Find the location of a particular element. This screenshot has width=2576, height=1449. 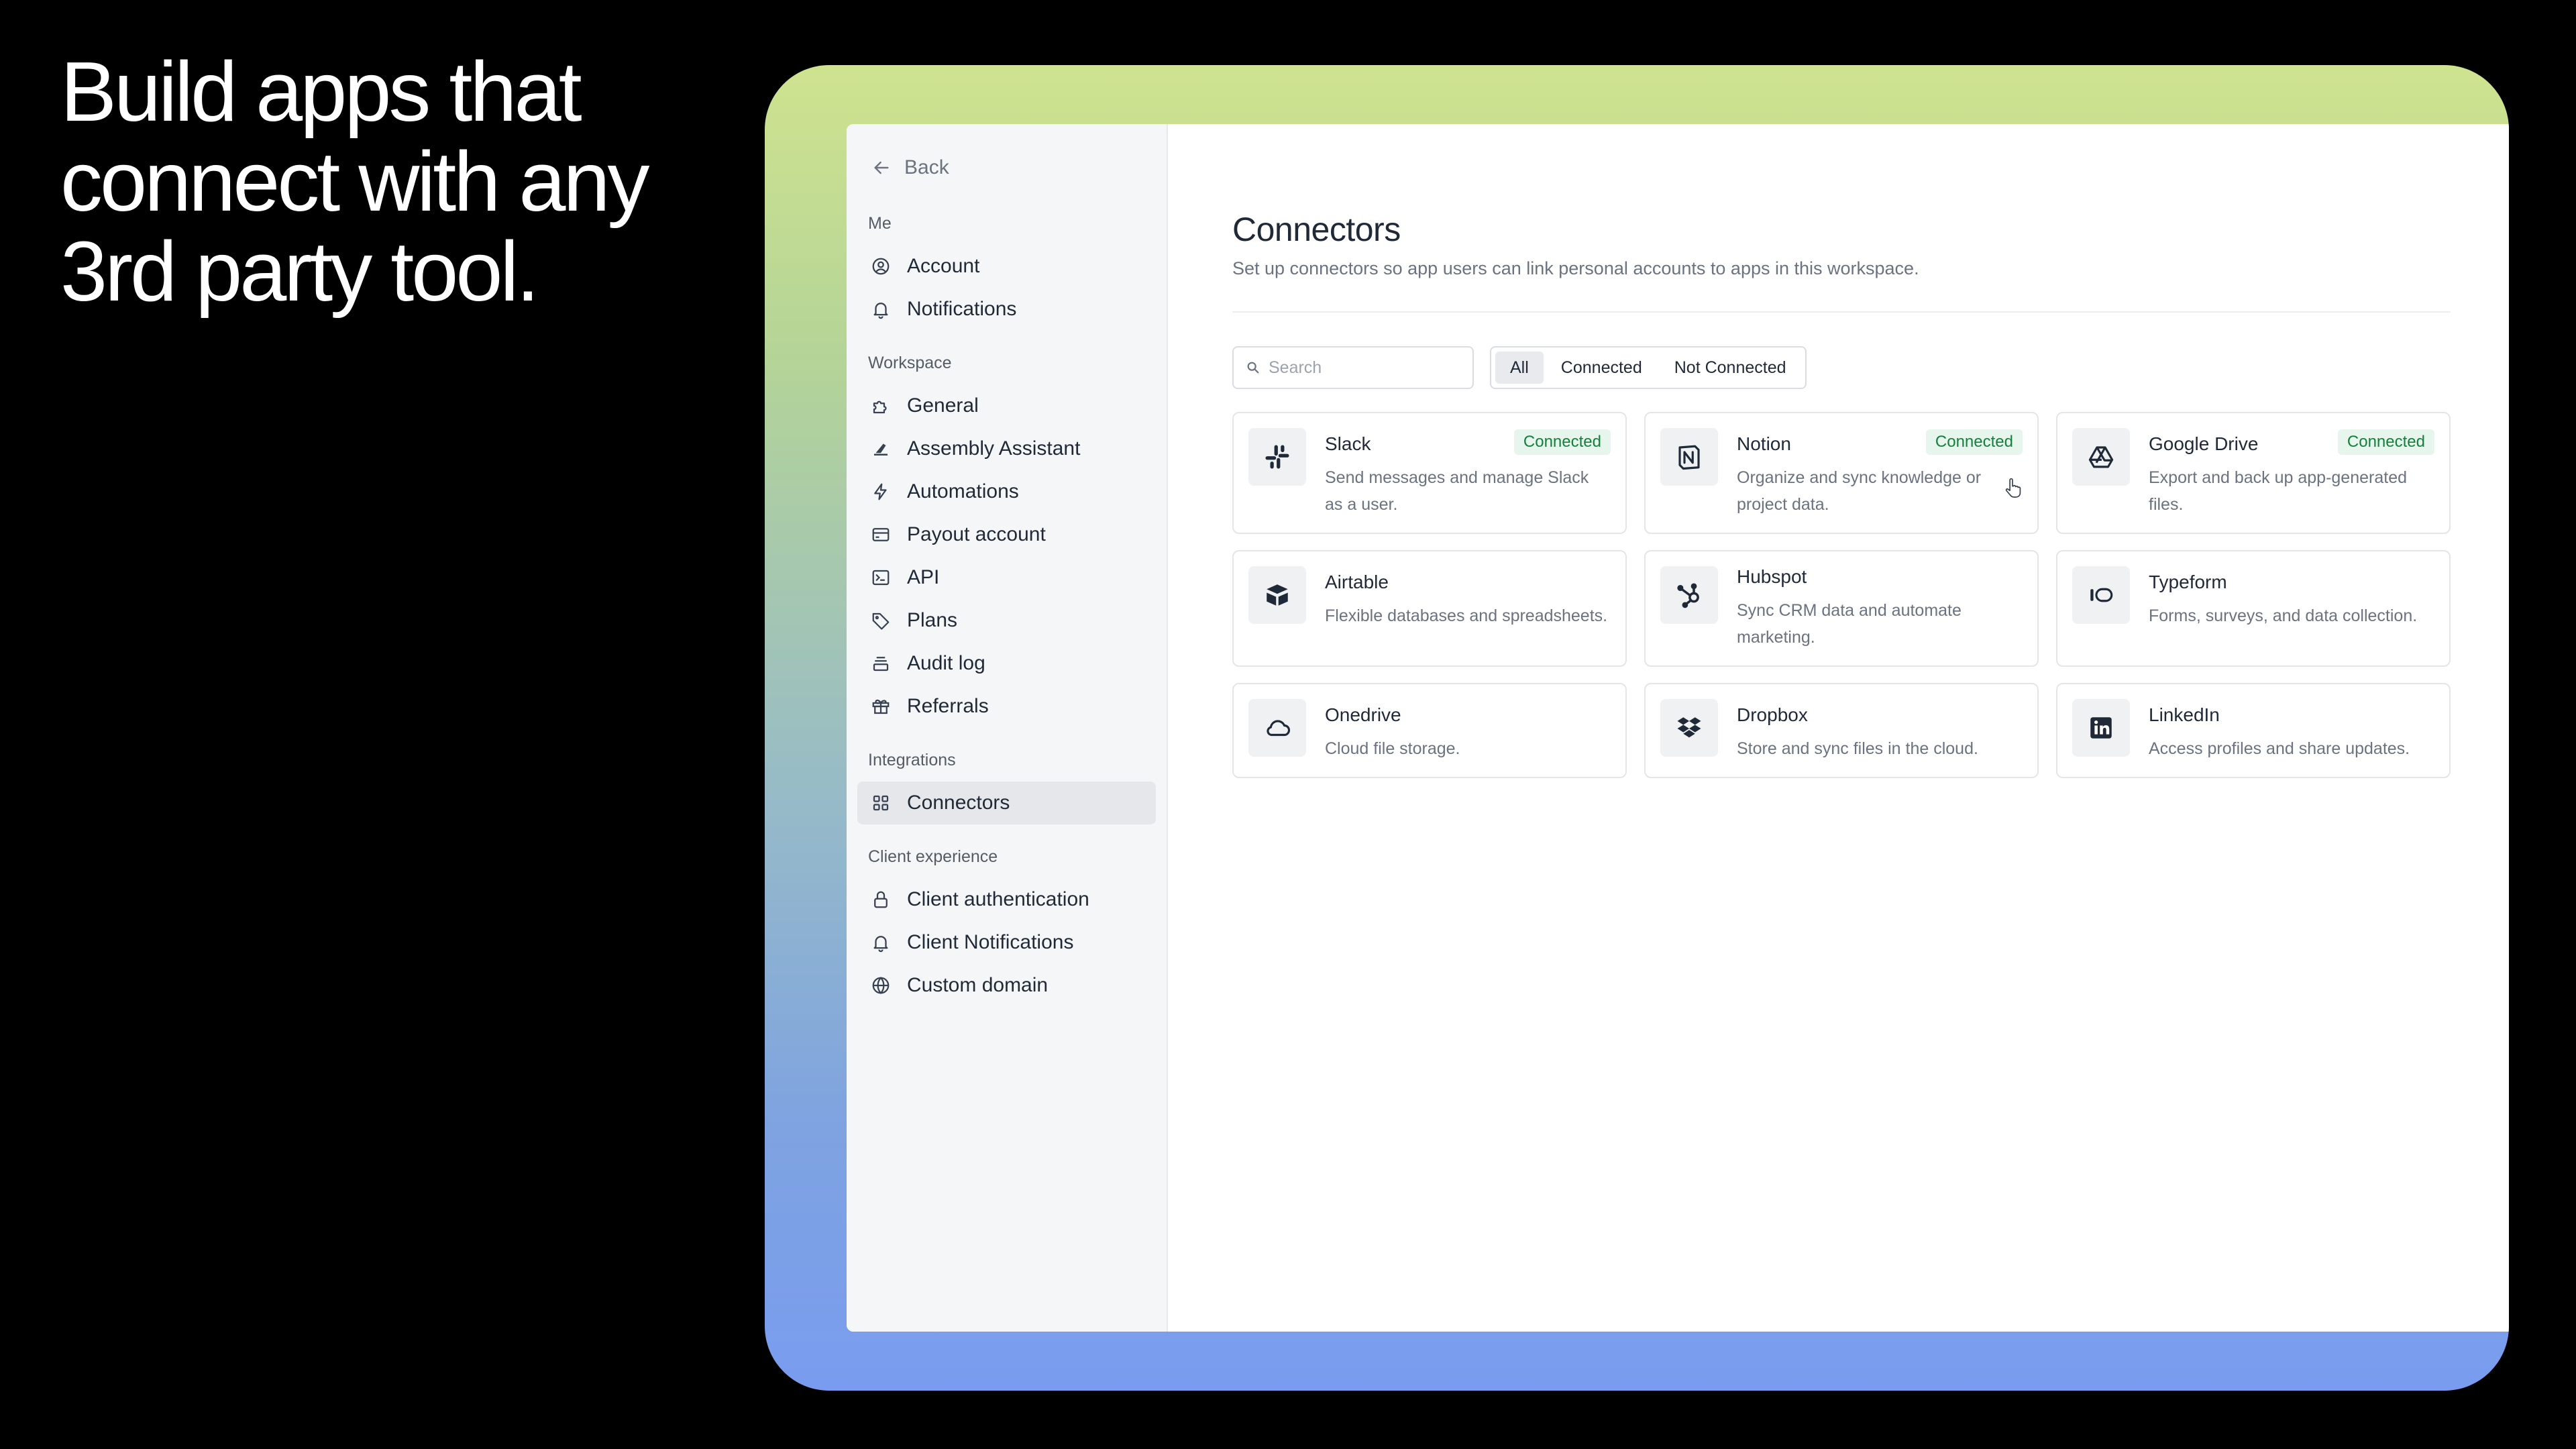

sidebar-item-label: Automations is located at coordinates (963, 491).